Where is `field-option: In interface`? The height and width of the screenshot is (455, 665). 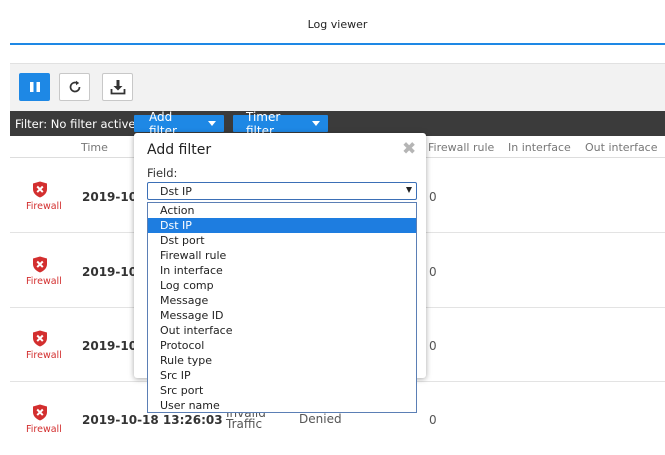 field-option: In interface is located at coordinates (282, 270).